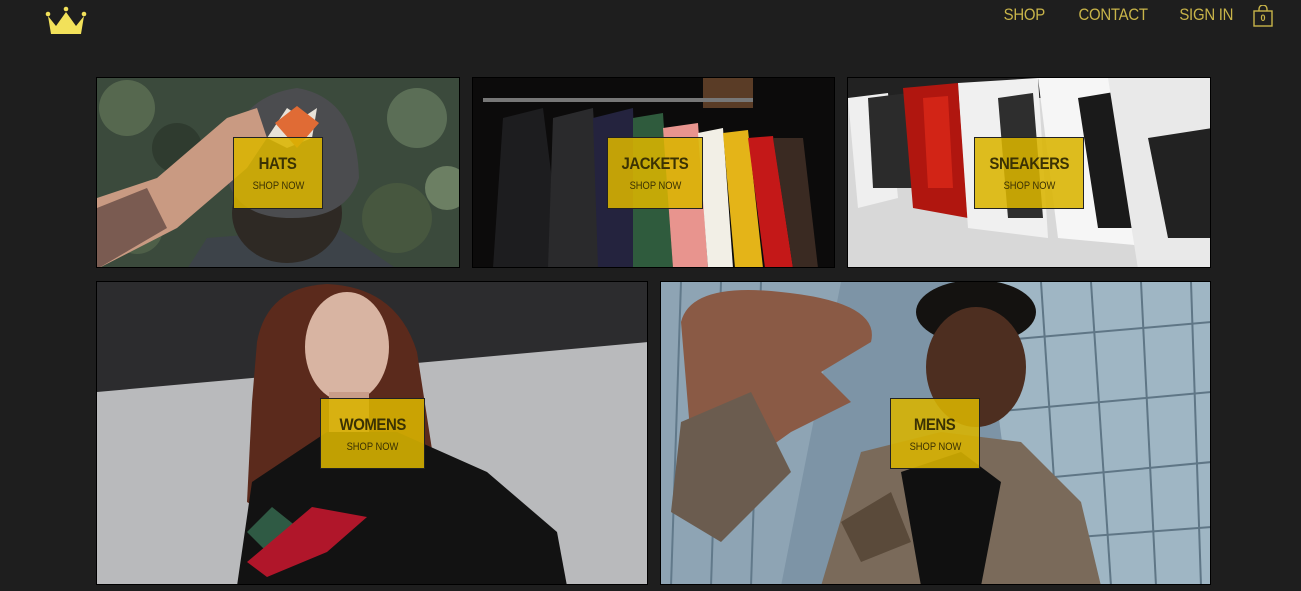 Image resolution: width=1301 pixels, height=591 pixels. What do you see at coordinates (1025, 15) in the screenshot?
I see `nav-shop-link: SHOP` at bounding box center [1025, 15].